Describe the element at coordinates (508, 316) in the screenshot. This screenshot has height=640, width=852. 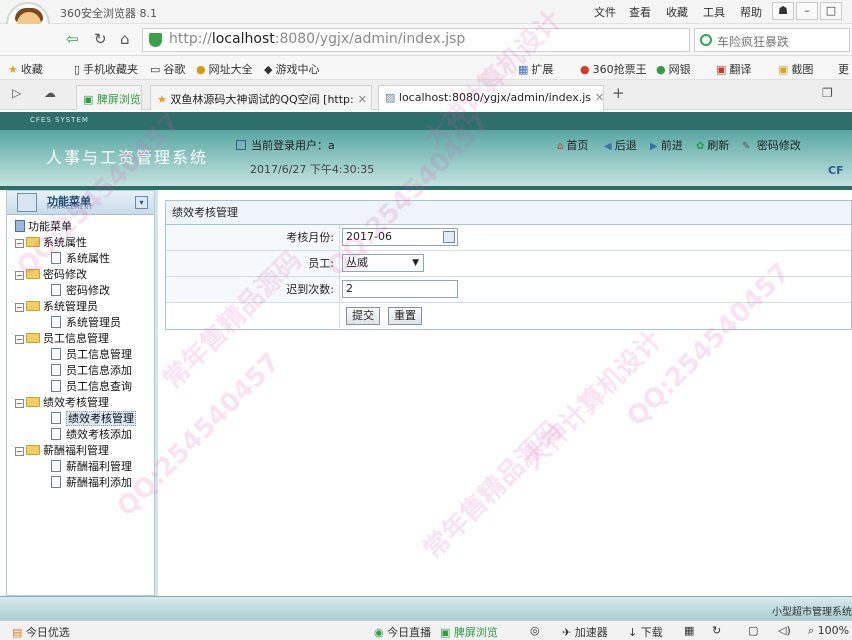
I see `form-row-buttons: 提交 重置` at that location.